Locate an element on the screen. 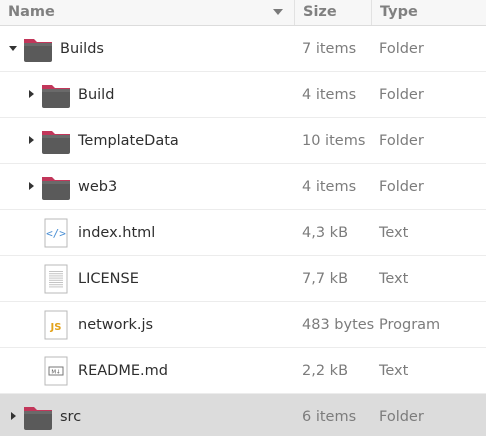 Image resolution: width=486 pixels, height=436 pixels. file-name: web3 is located at coordinates (98, 187).